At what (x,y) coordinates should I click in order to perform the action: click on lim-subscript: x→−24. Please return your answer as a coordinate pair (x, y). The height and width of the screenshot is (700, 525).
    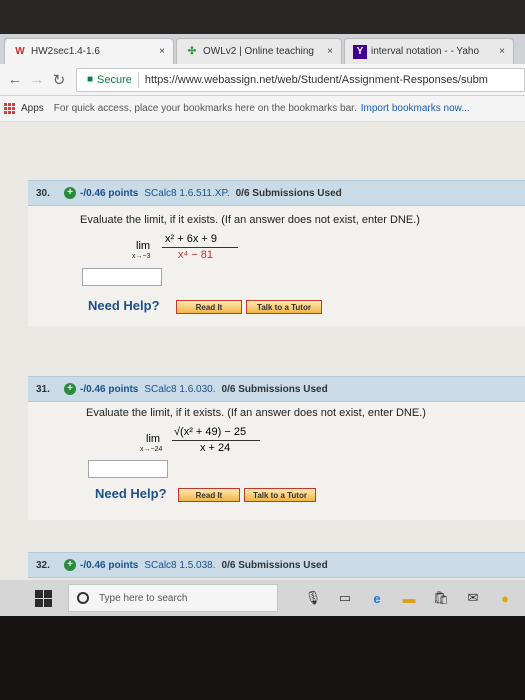
    Looking at the image, I should click on (151, 449).